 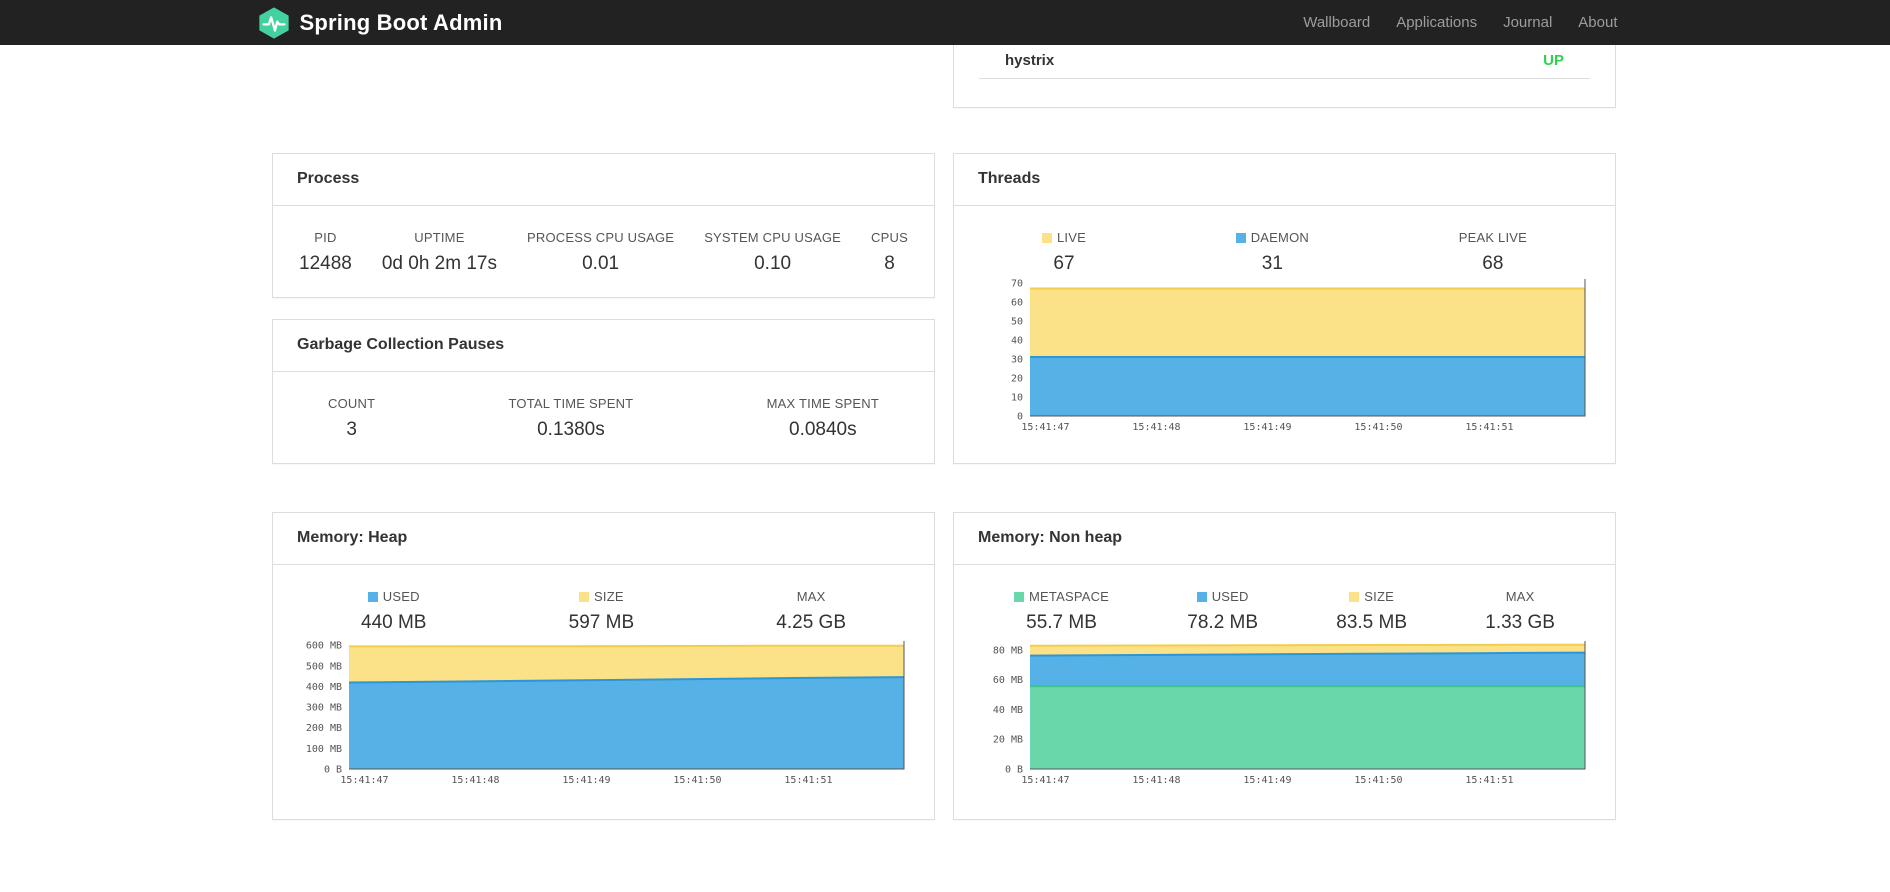 What do you see at coordinates (1020, 417) in the screenshot?
I see `svg-text: 0` at bounding box center [1020, 417].